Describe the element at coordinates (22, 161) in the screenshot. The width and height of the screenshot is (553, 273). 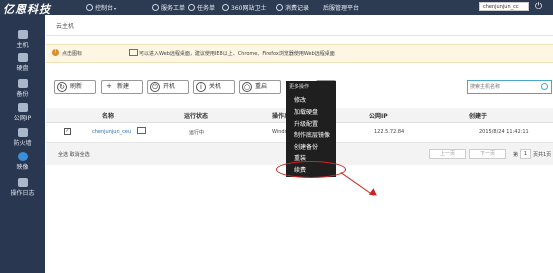
I see `sidebar-item-image: 映像` at that location.